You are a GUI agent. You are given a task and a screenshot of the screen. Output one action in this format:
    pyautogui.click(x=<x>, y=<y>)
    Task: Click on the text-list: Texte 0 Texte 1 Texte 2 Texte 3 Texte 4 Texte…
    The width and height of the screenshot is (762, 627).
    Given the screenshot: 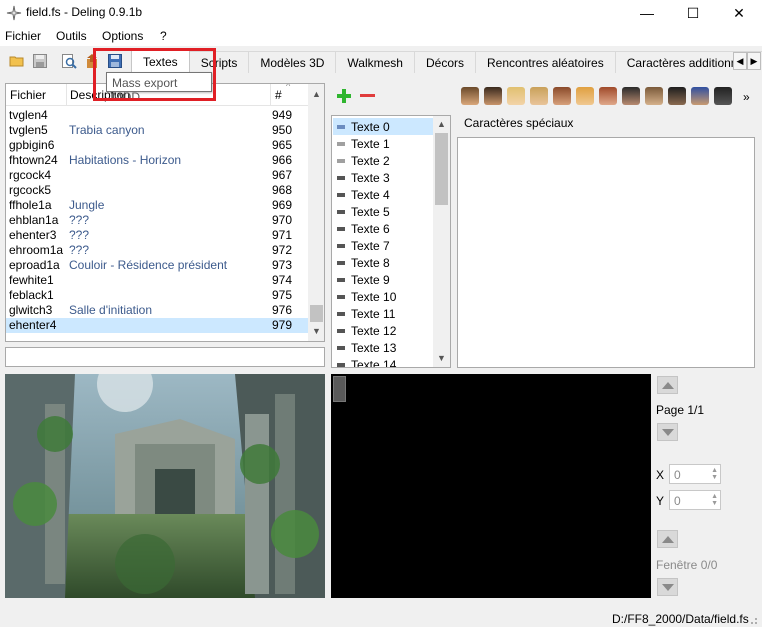 What is the action you would take?
    pyautogui.click(x=391, y=241)
    